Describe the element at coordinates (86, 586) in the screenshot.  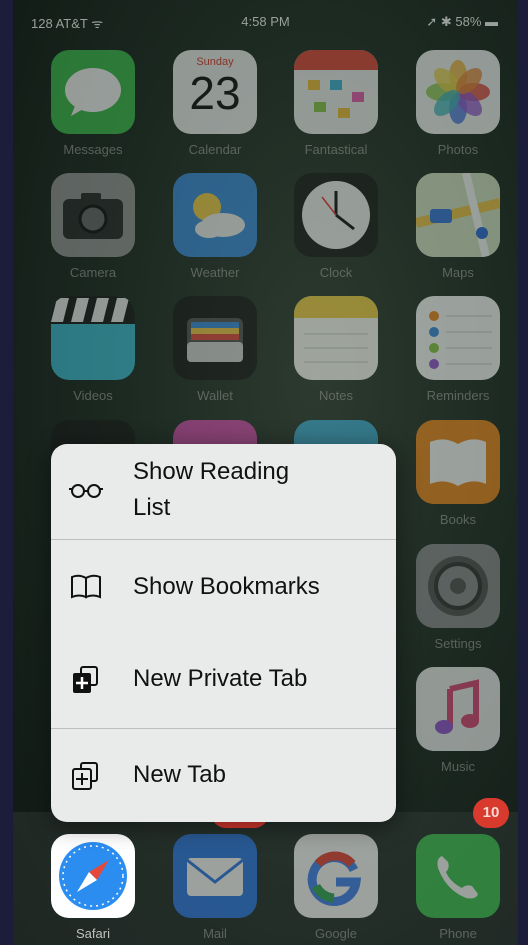
I see `book-icon` at that location.